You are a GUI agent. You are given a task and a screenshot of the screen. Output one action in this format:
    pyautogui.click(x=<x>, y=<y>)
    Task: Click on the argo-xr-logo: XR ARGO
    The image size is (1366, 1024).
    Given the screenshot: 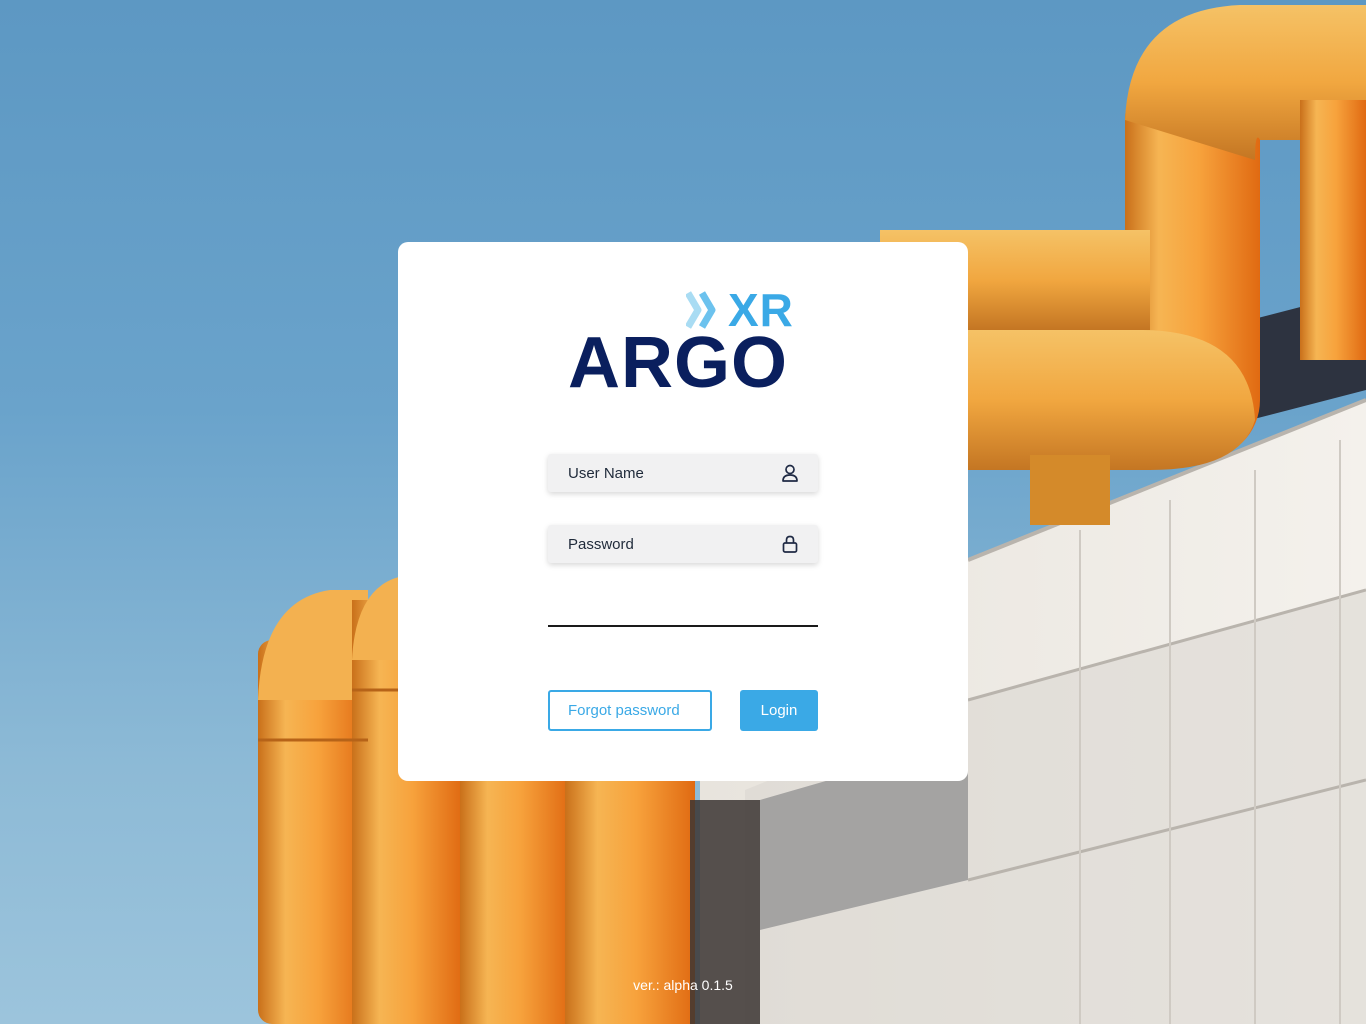 What is the action you would take?
    pyautogui.click(x=678, y=345)
    